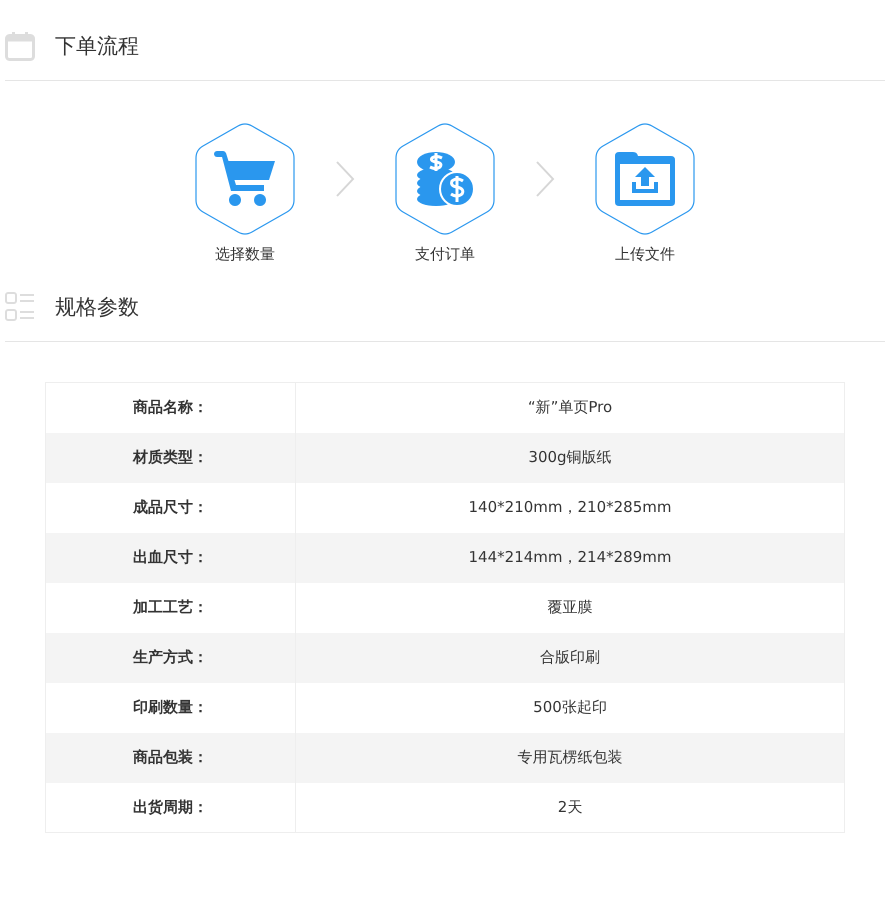  I want to click on spec-value: 专用瓦楞纸包装, so click(570, 757).